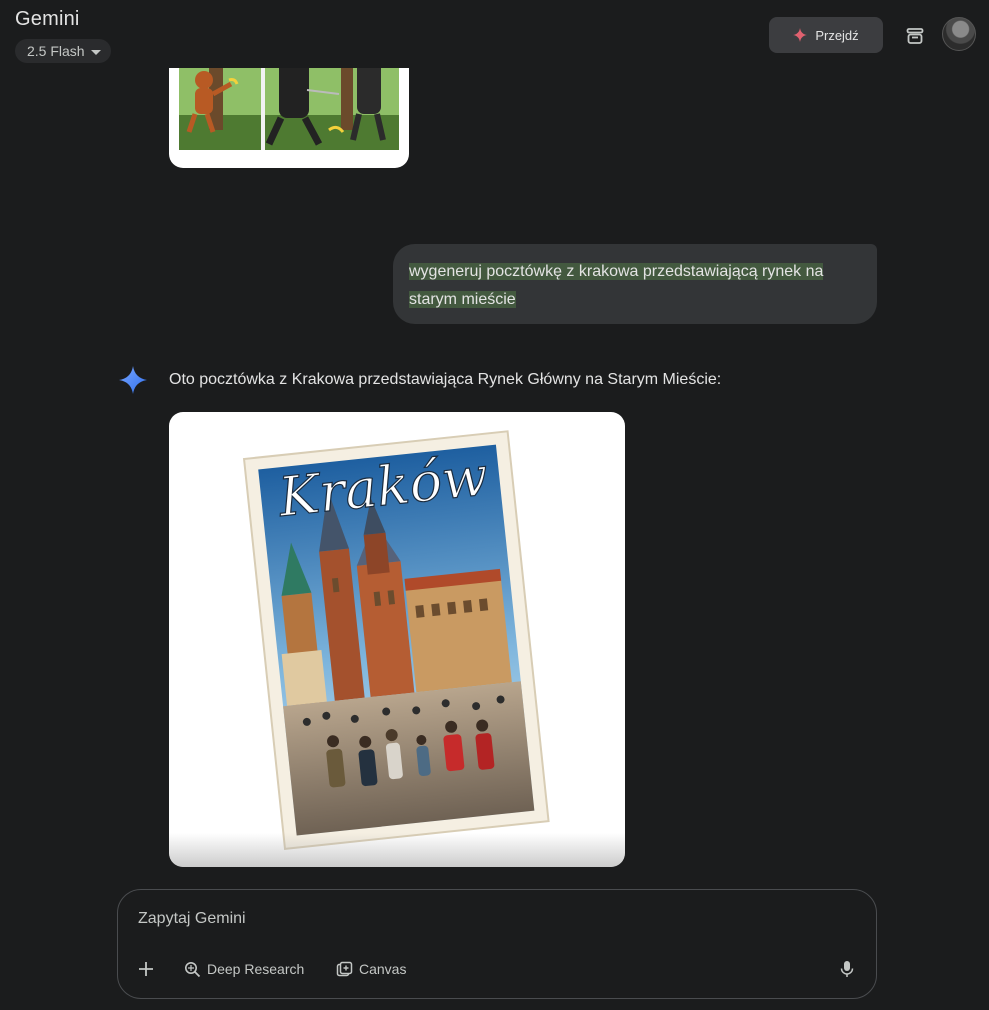 This screenshot has width=989, height=1010. Describe the element at coordinates (383, 969) in the screenshot. I see `canvas-label: Canvas` at that location.